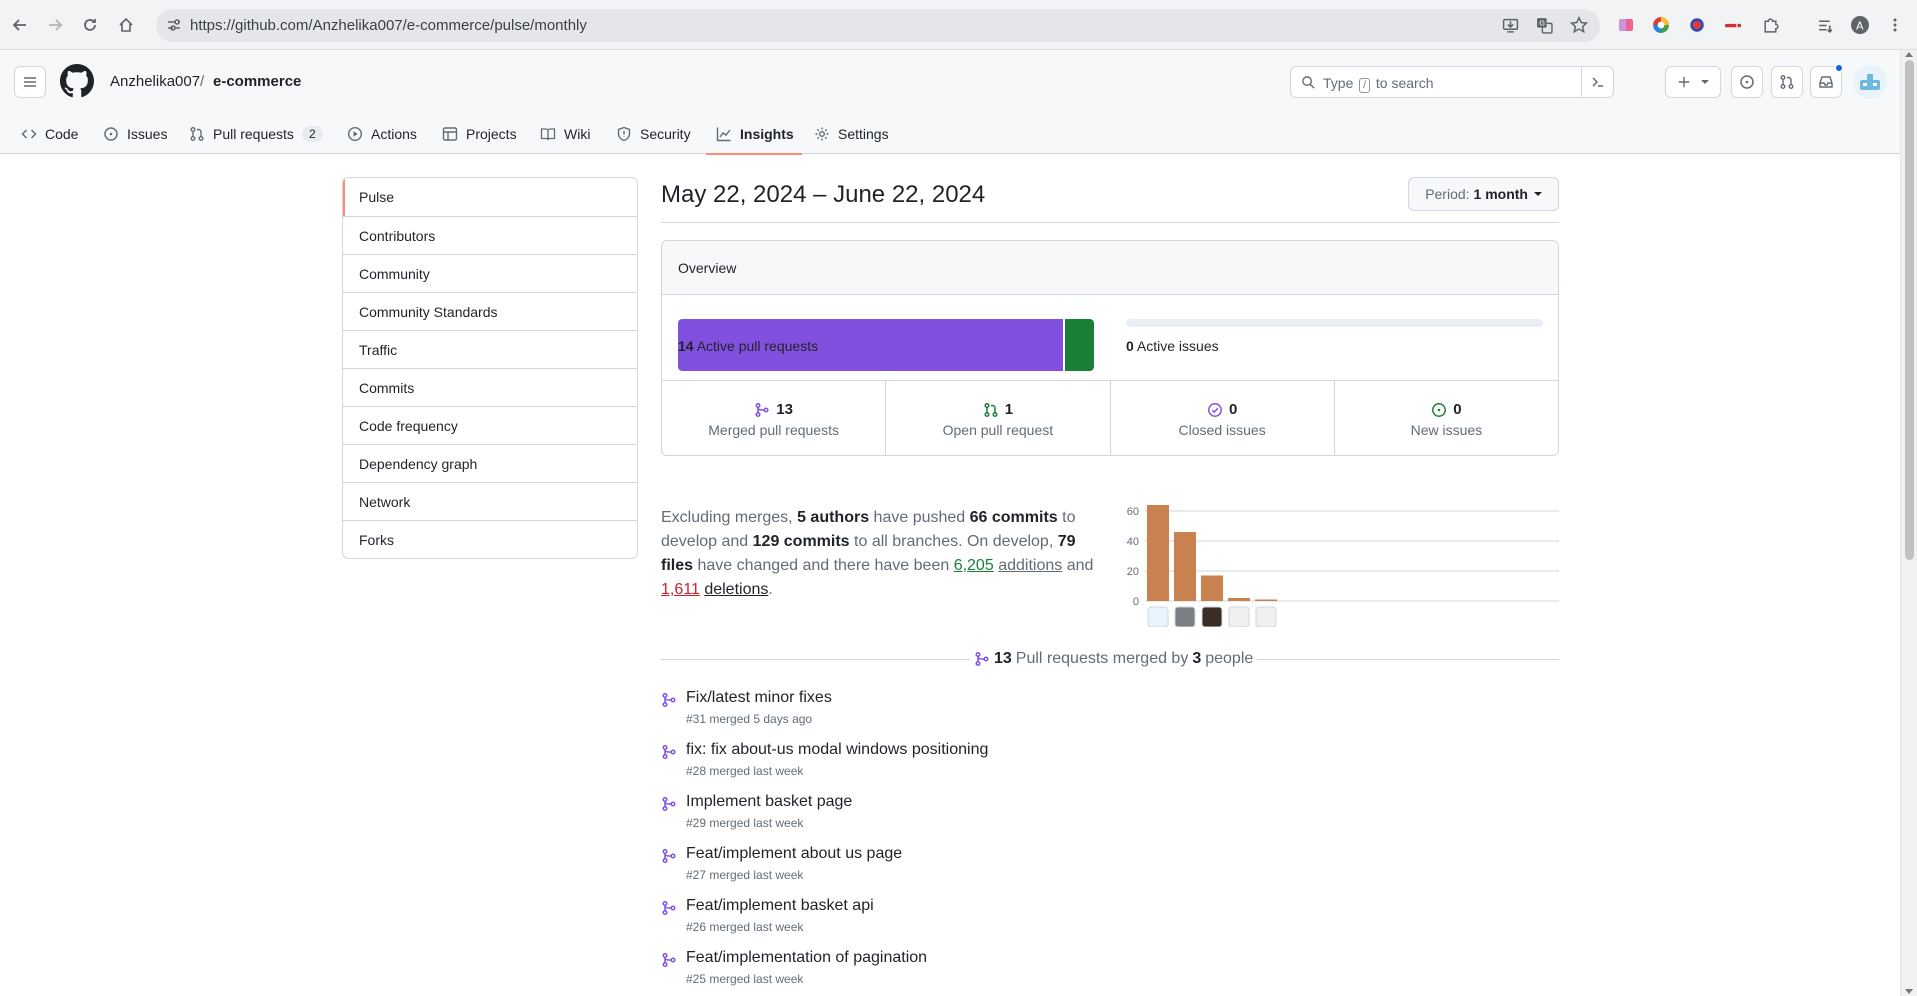  Describe the element at coordinates (155, 81) in the screenshot. I see `breadcrumb-owner: Anzhelika007` at that location.